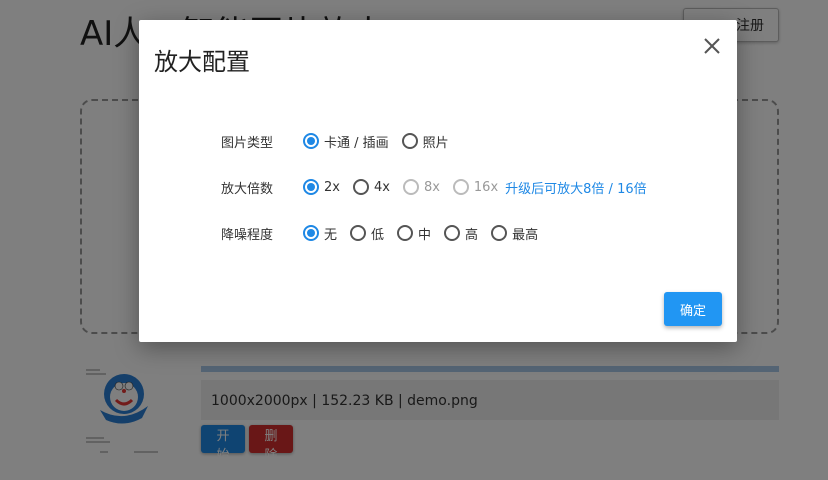  What do you see at coordinates (576, 189) in the screenshot?
I see `upgrade-note: 升级后可放大8倍 / 16倍` at bounding box center [576, 189].